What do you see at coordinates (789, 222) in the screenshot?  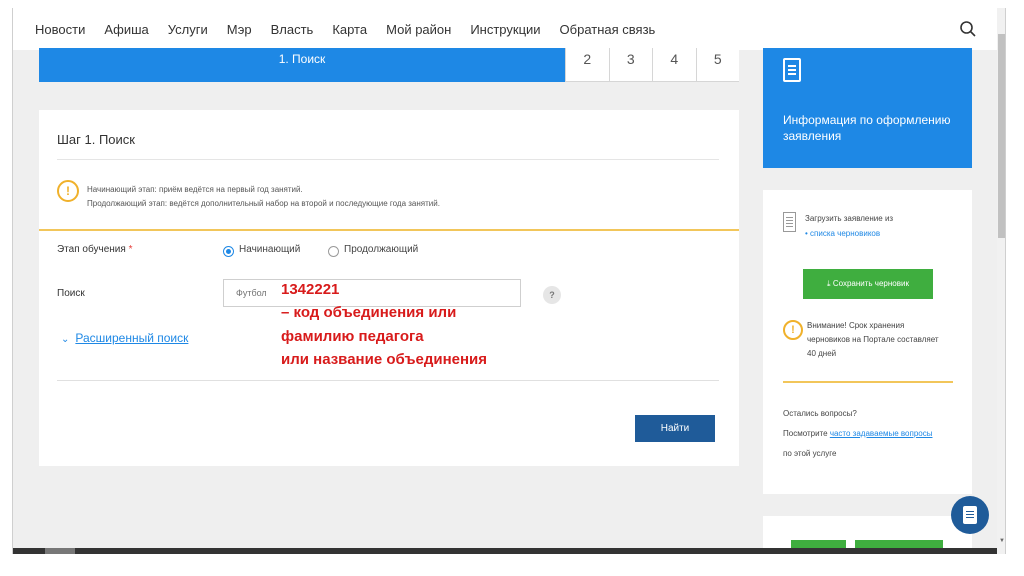 I see `draft-document-icon` at bounding box center [789, 222].